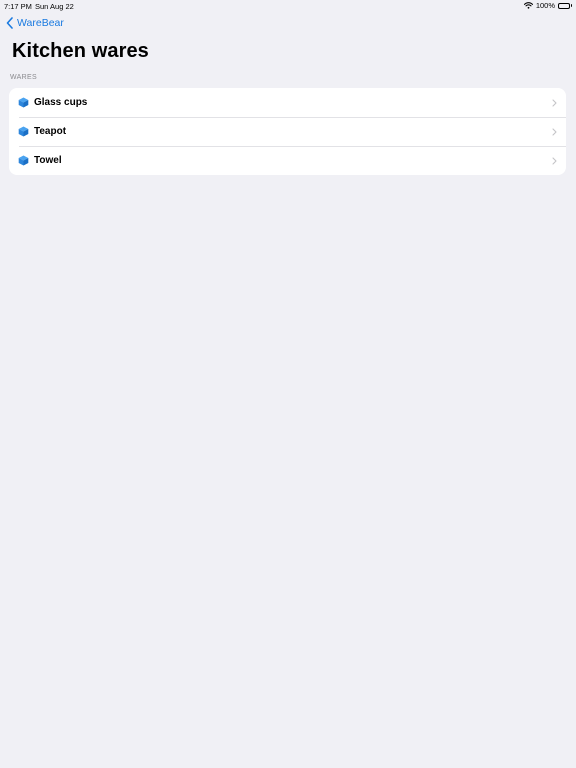 The width and height of the screenshot is (576, 768). What do you see at coordinates (80, 51) in the screenshot?
I see `page-title: Kitchen wares` at bounding box center [80, 51].